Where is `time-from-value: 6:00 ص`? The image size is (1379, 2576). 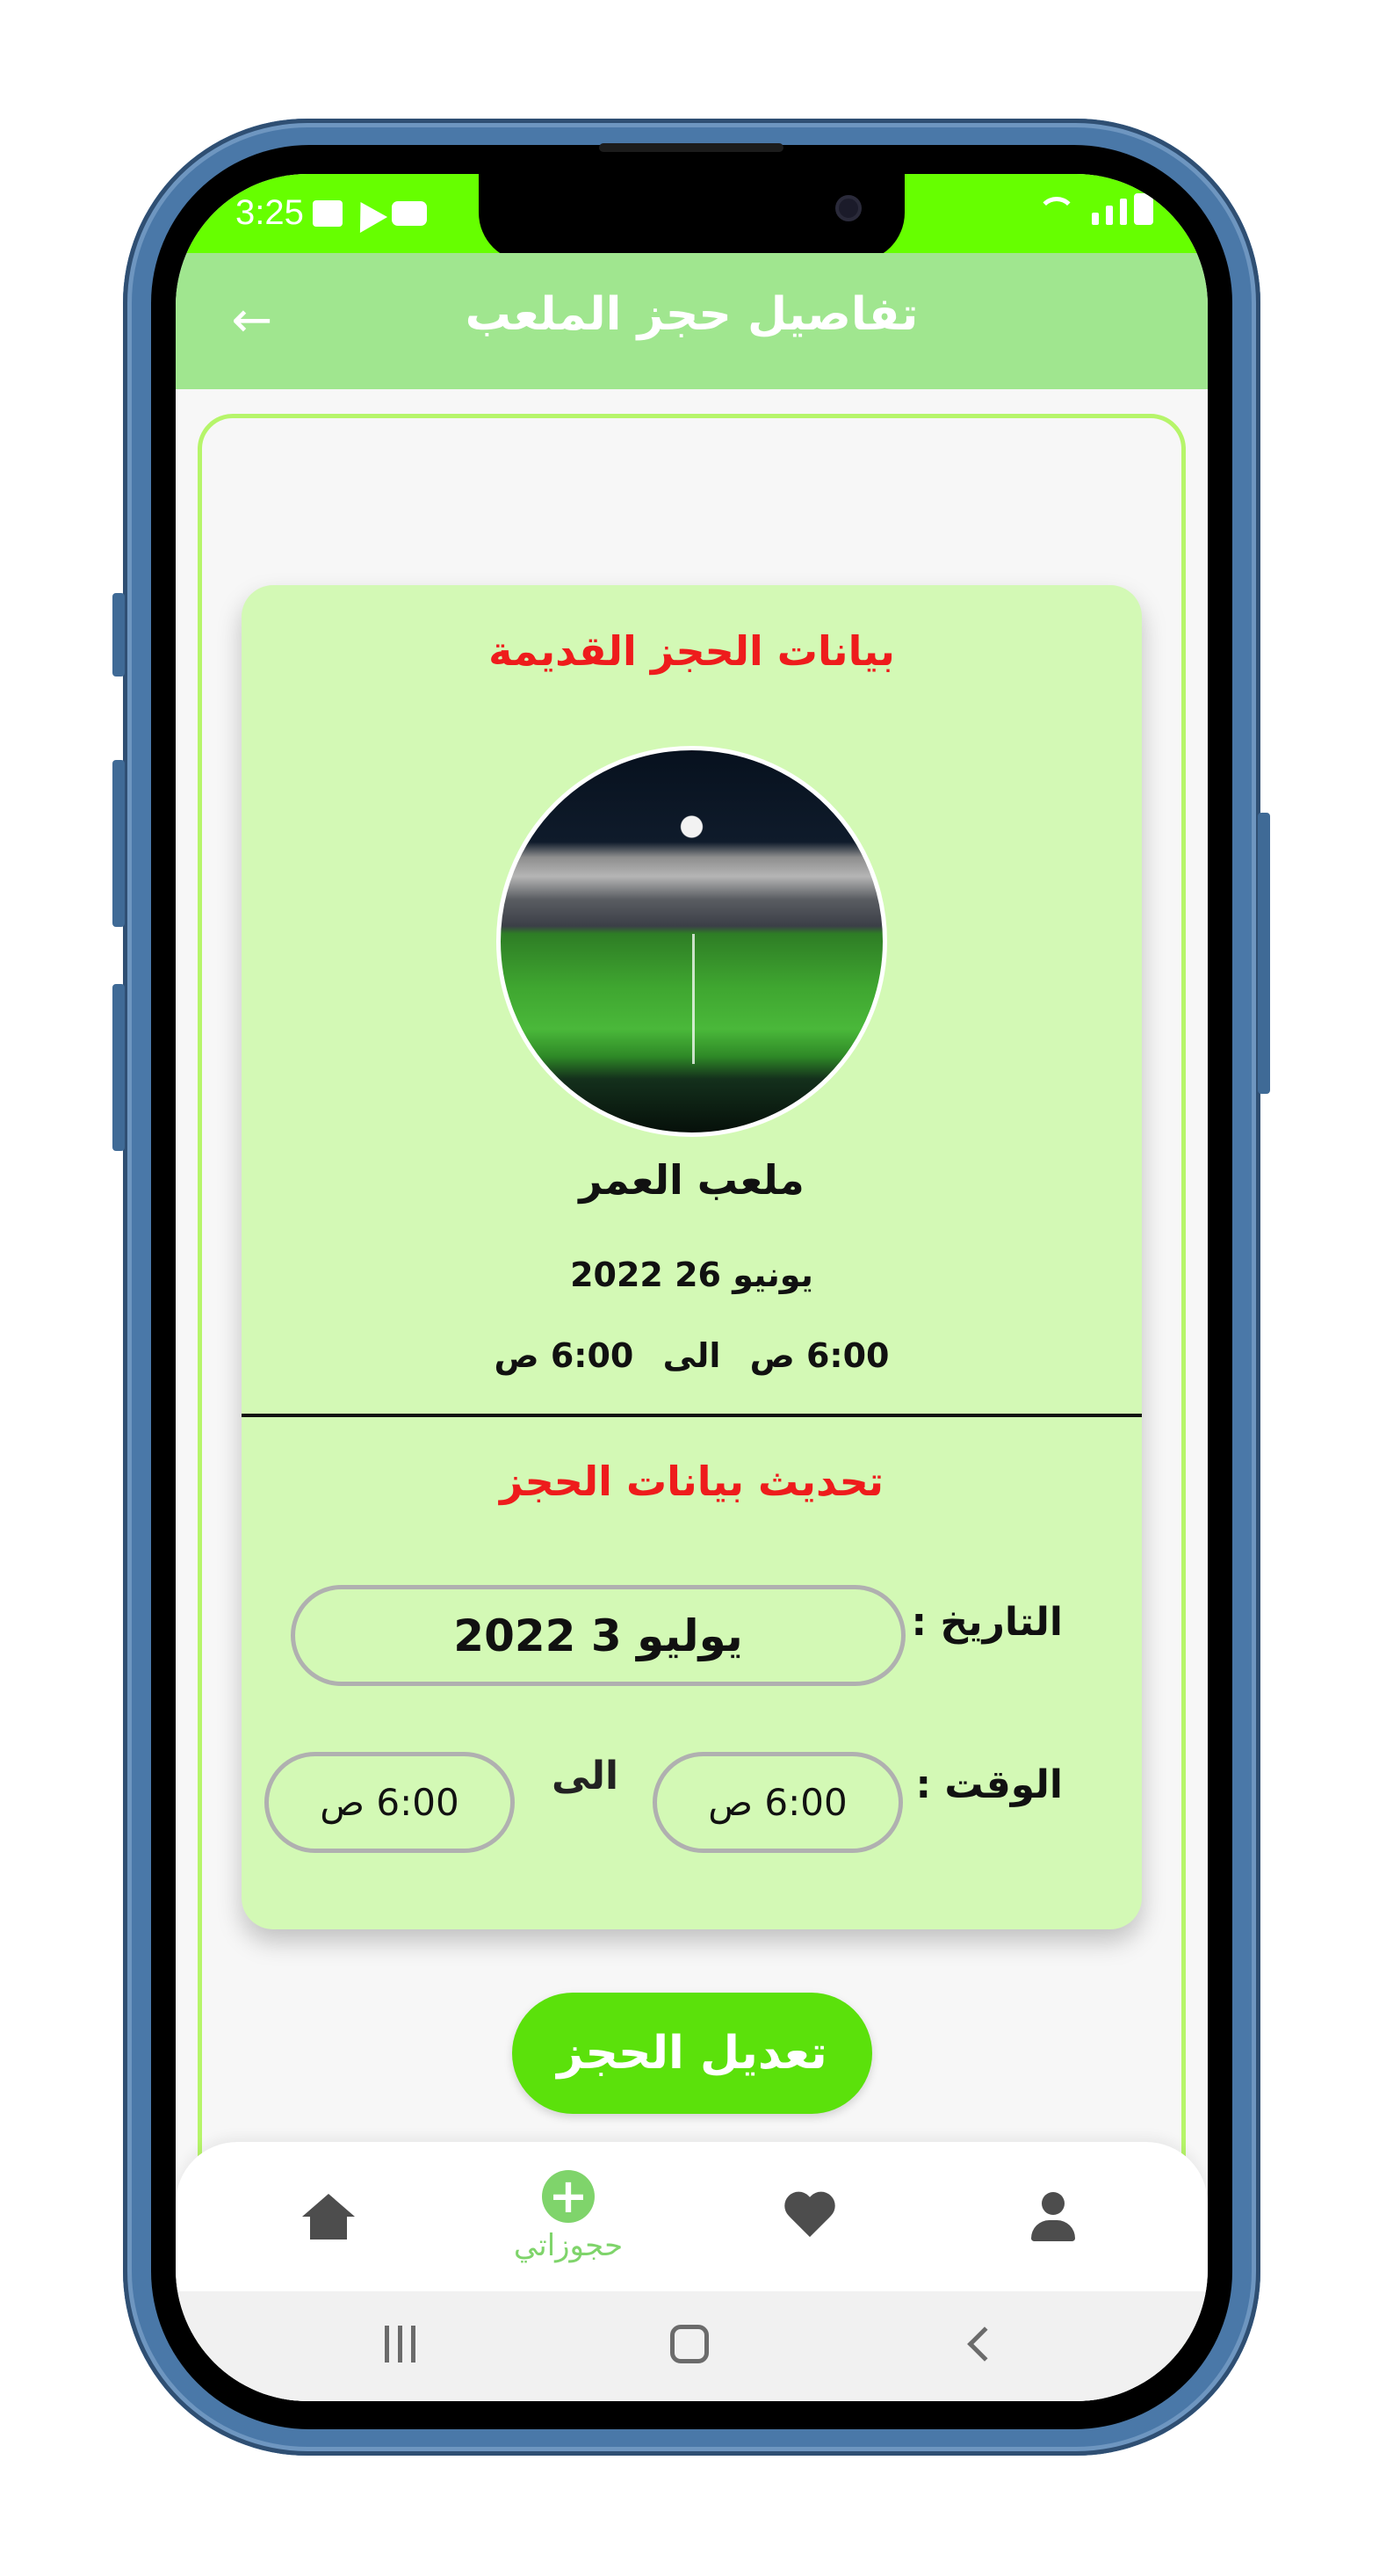 time-from-value: 6:00 ص is located at coordinates (778, 1802).